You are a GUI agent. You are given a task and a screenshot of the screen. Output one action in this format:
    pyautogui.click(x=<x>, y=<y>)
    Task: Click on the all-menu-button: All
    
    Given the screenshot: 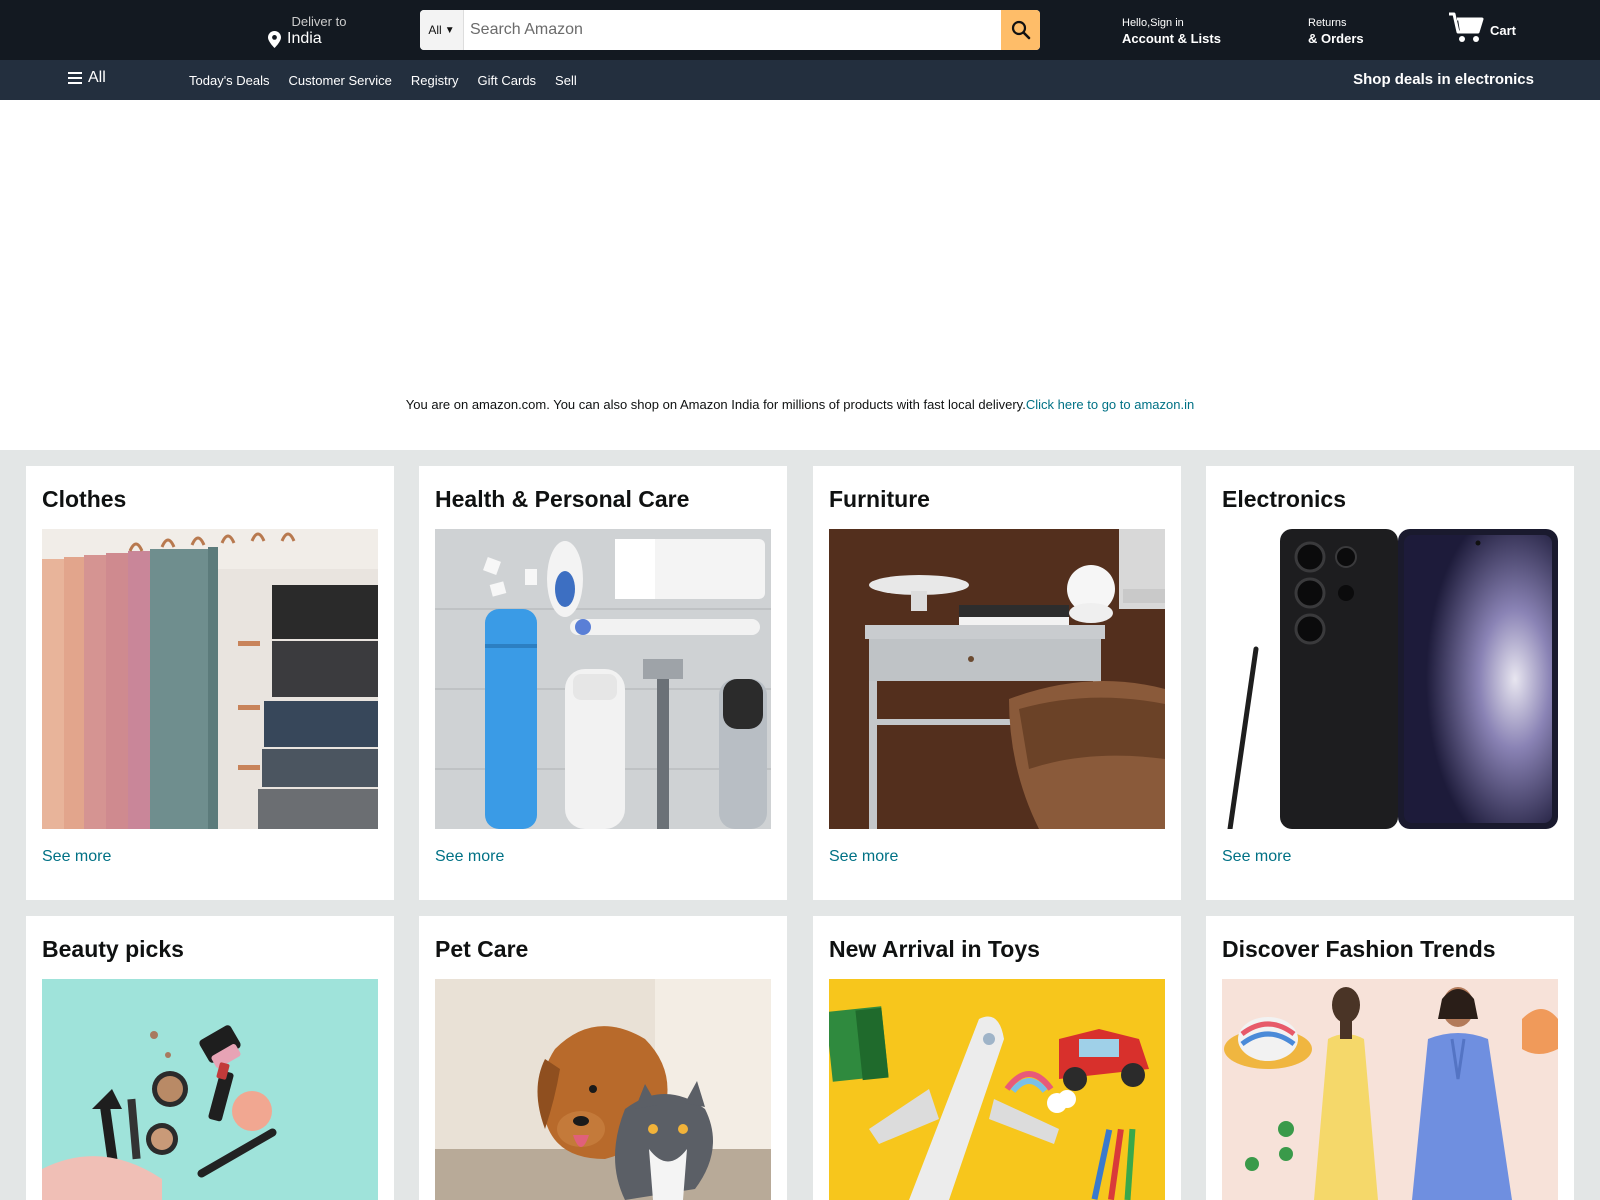 What is the action you would take?
    pyautogui.click(x=87, y=78)
    